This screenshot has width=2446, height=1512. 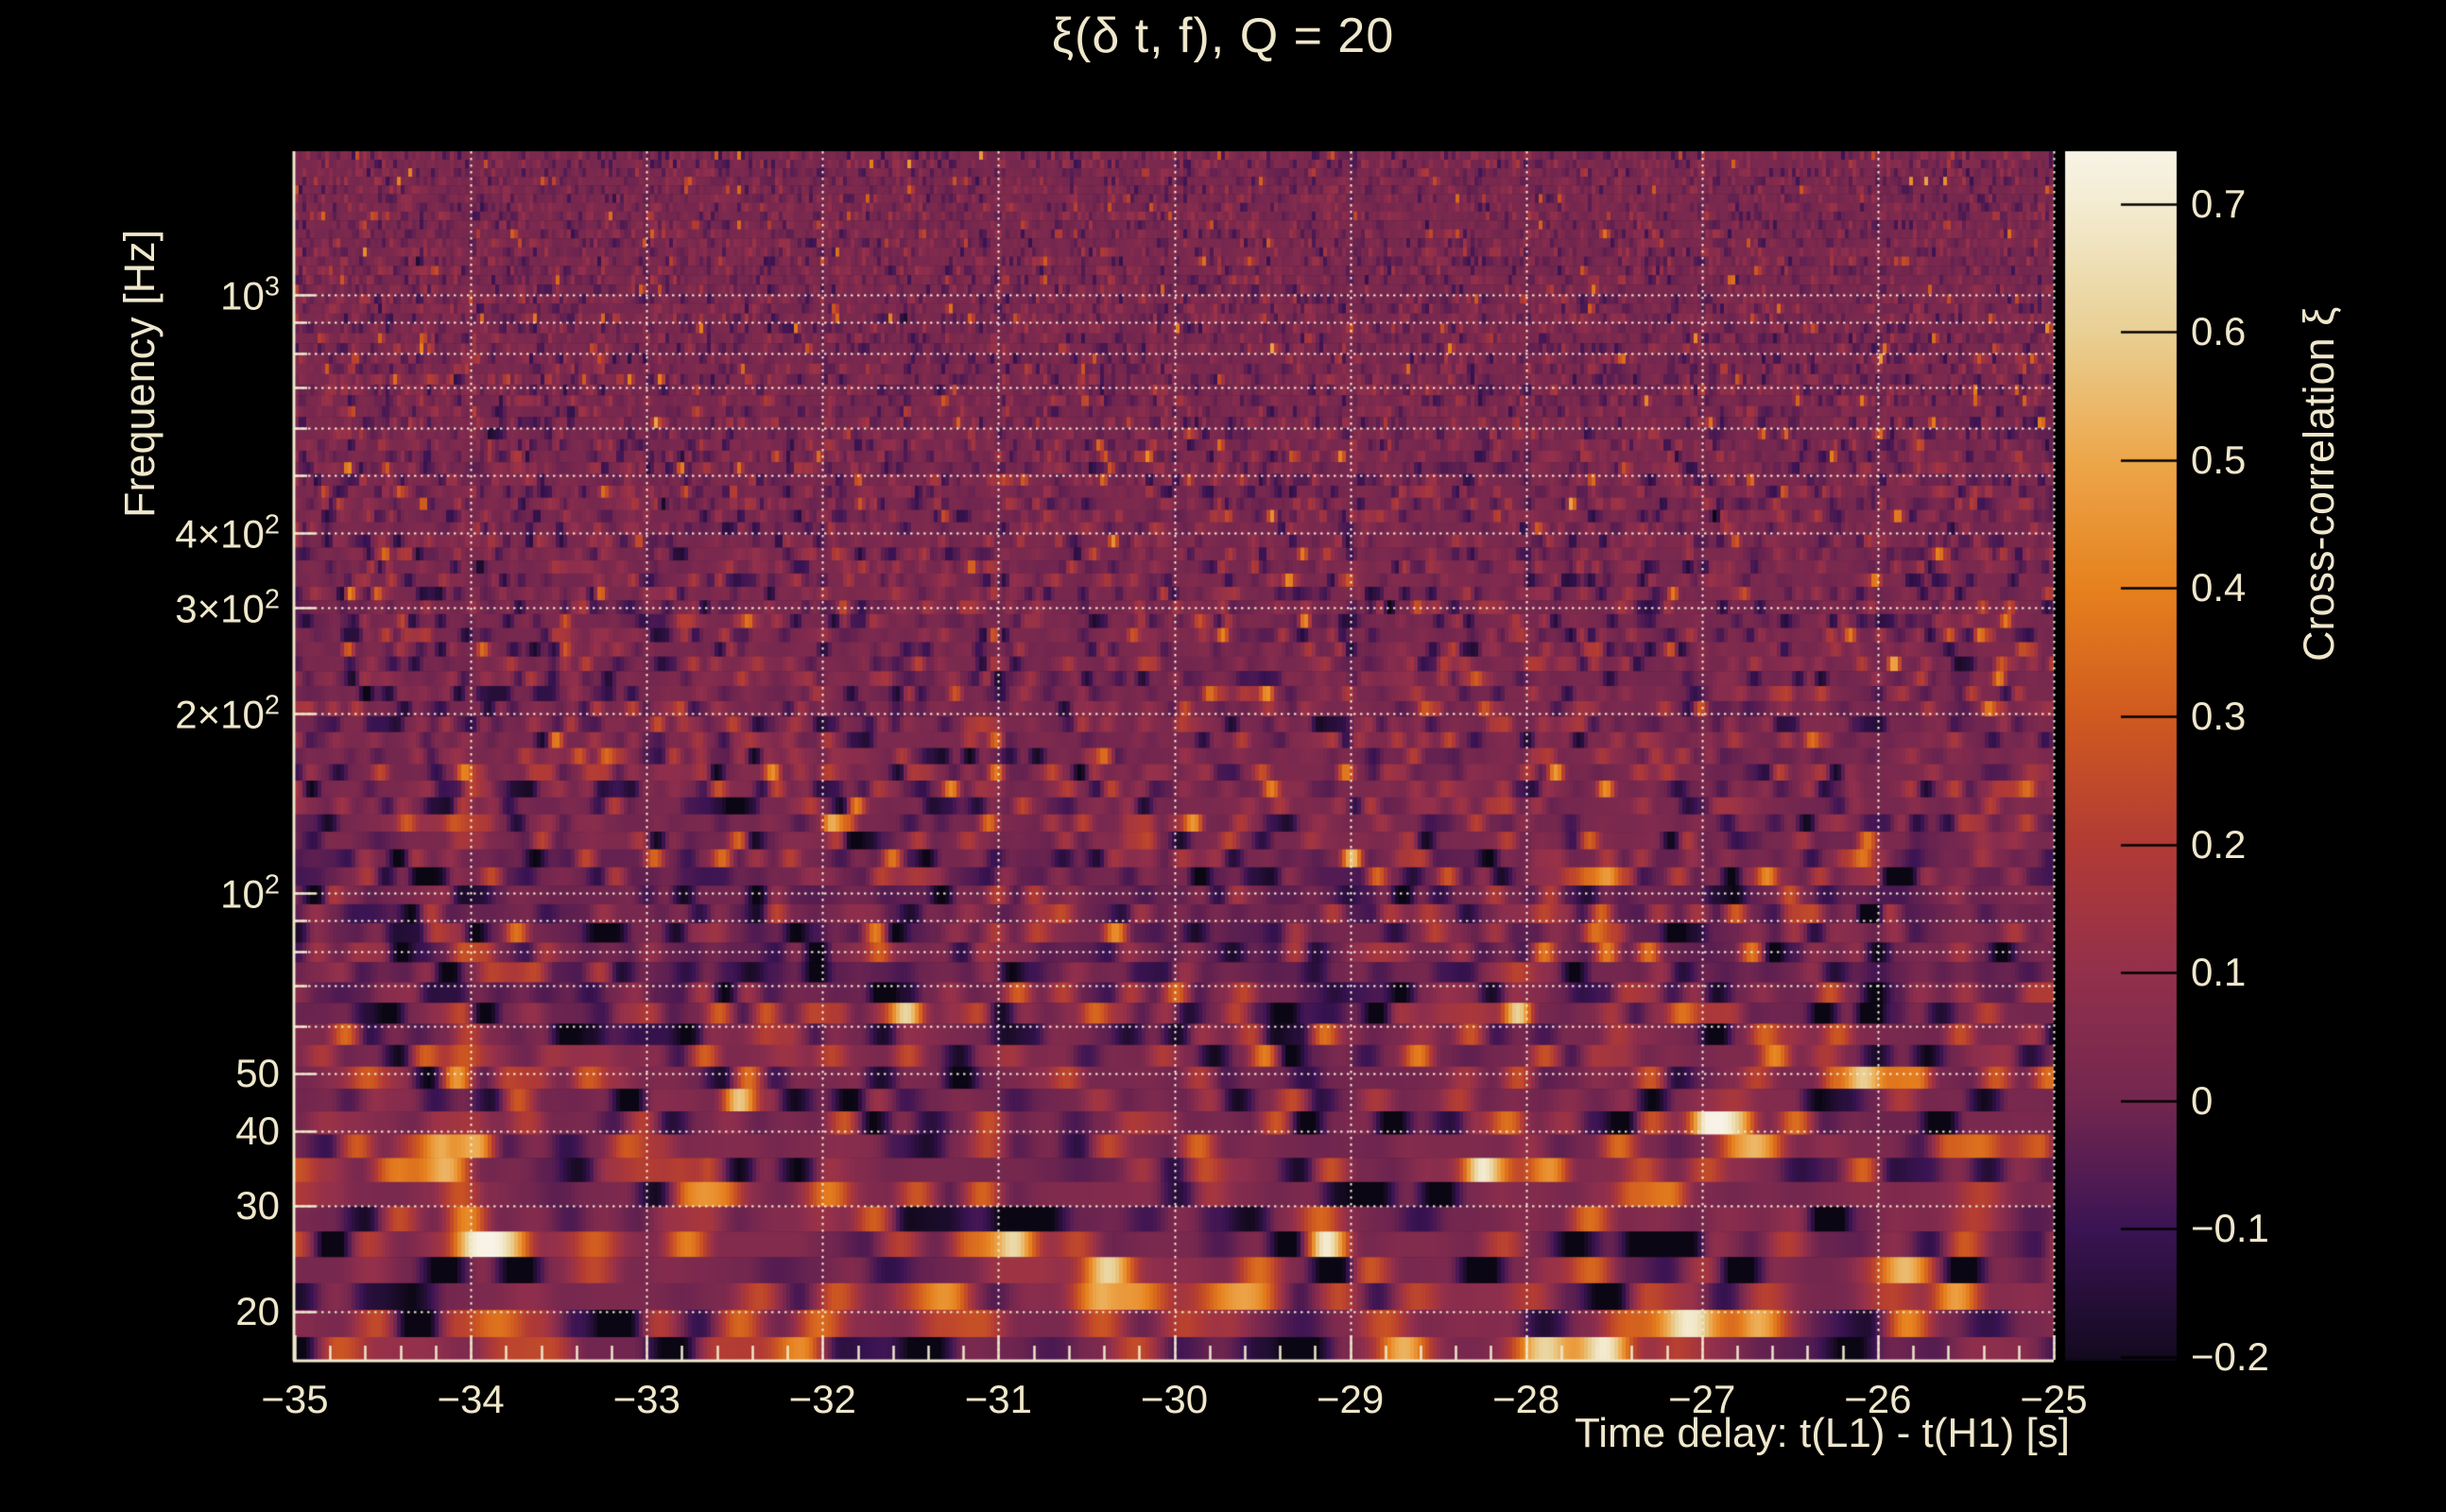 I want to click on y-tick-label: 3×102, so click(x=227, y=607).